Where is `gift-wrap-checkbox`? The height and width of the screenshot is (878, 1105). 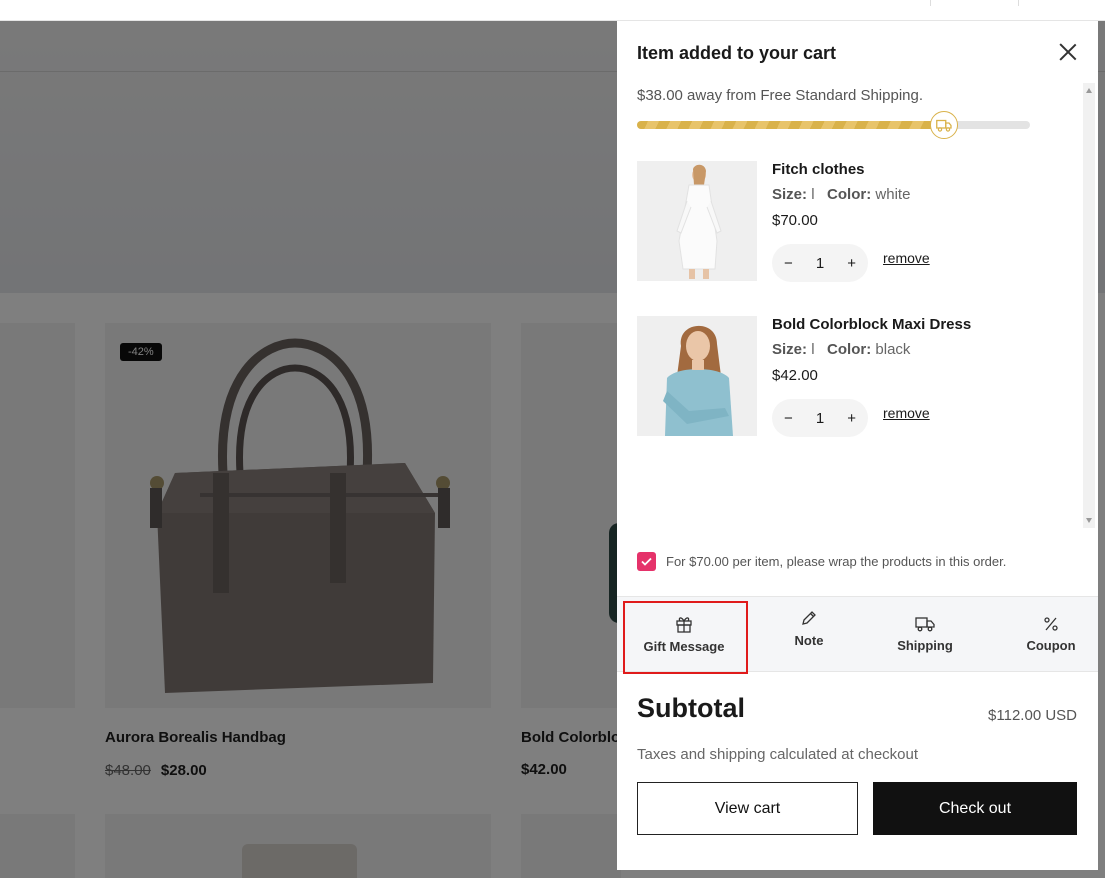 gift-wrap-checkbox is located at coordinates (646, 561).